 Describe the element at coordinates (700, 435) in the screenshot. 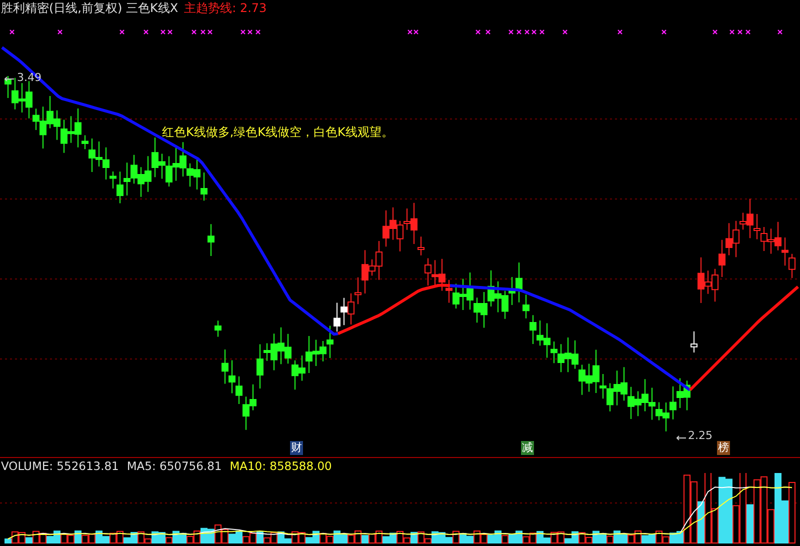

I see `low-price-label: 2.25` at that location.